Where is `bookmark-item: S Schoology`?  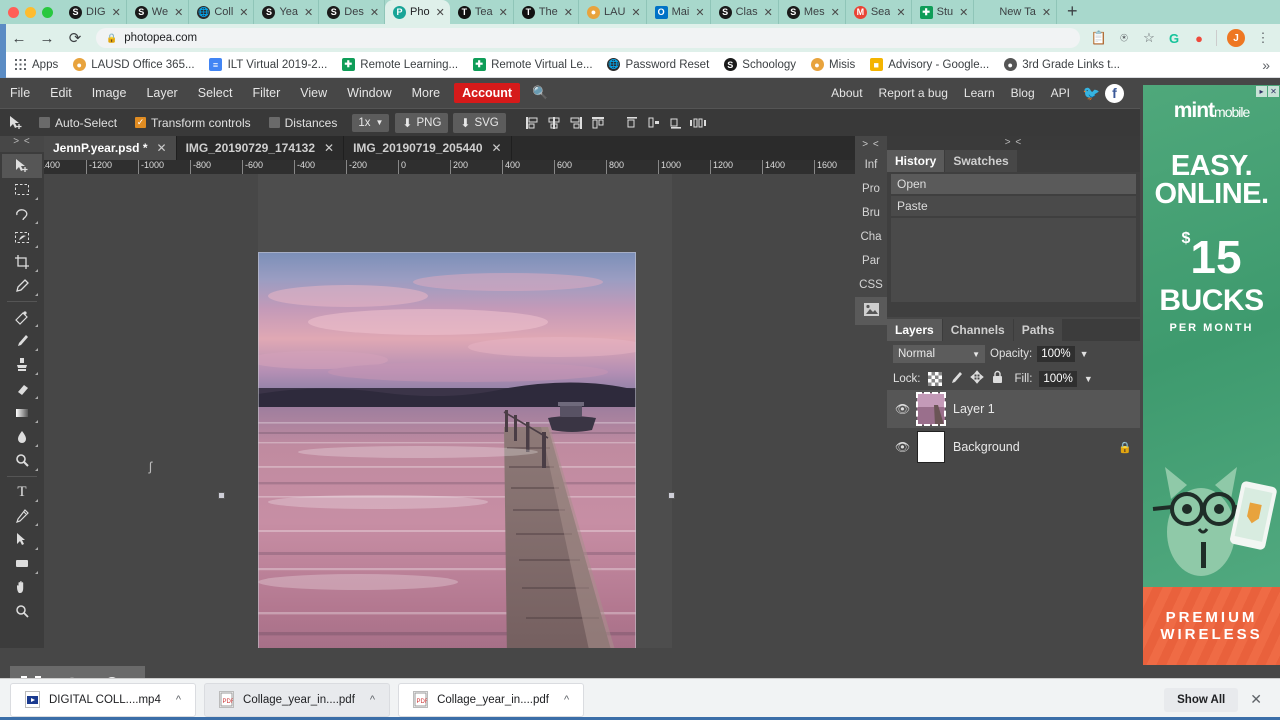
bookmark-item: S Schoology is located at coordinates (759, 65).